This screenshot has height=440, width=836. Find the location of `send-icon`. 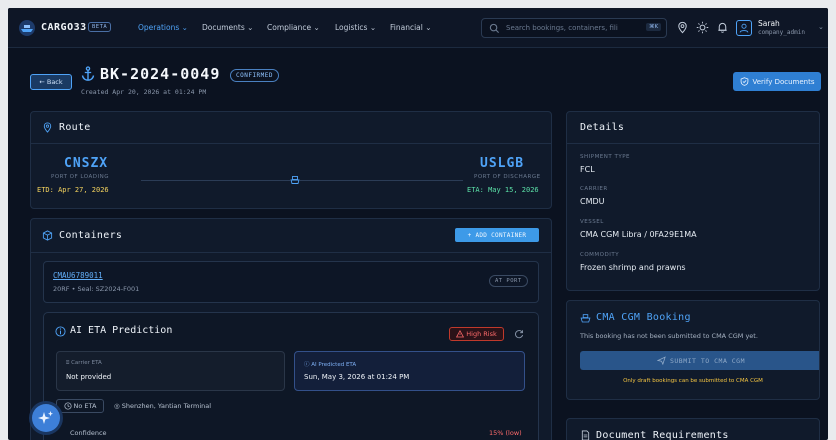

send-icon is located at coordinates (661, 360).